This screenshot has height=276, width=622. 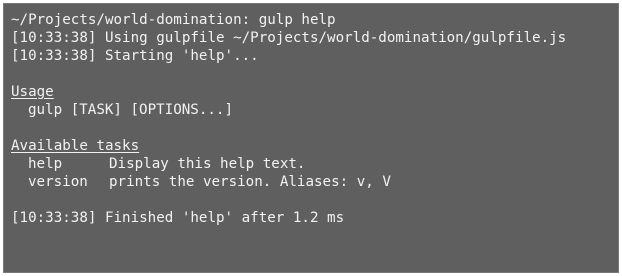 I want to click on log-line-finished: [10:33:38] Finished 'help' after 1.2 ms, so click(x=178, y=218).